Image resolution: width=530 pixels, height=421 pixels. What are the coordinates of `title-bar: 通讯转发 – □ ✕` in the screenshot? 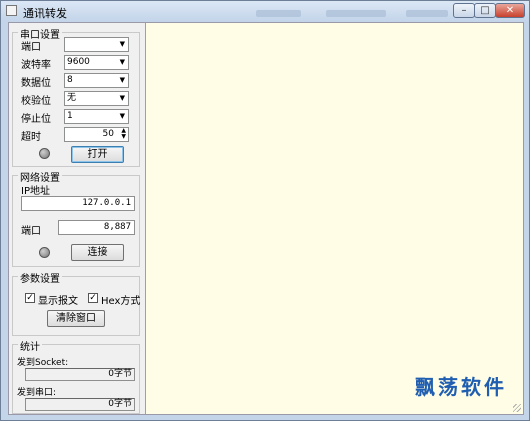 It's located at (265, 11).